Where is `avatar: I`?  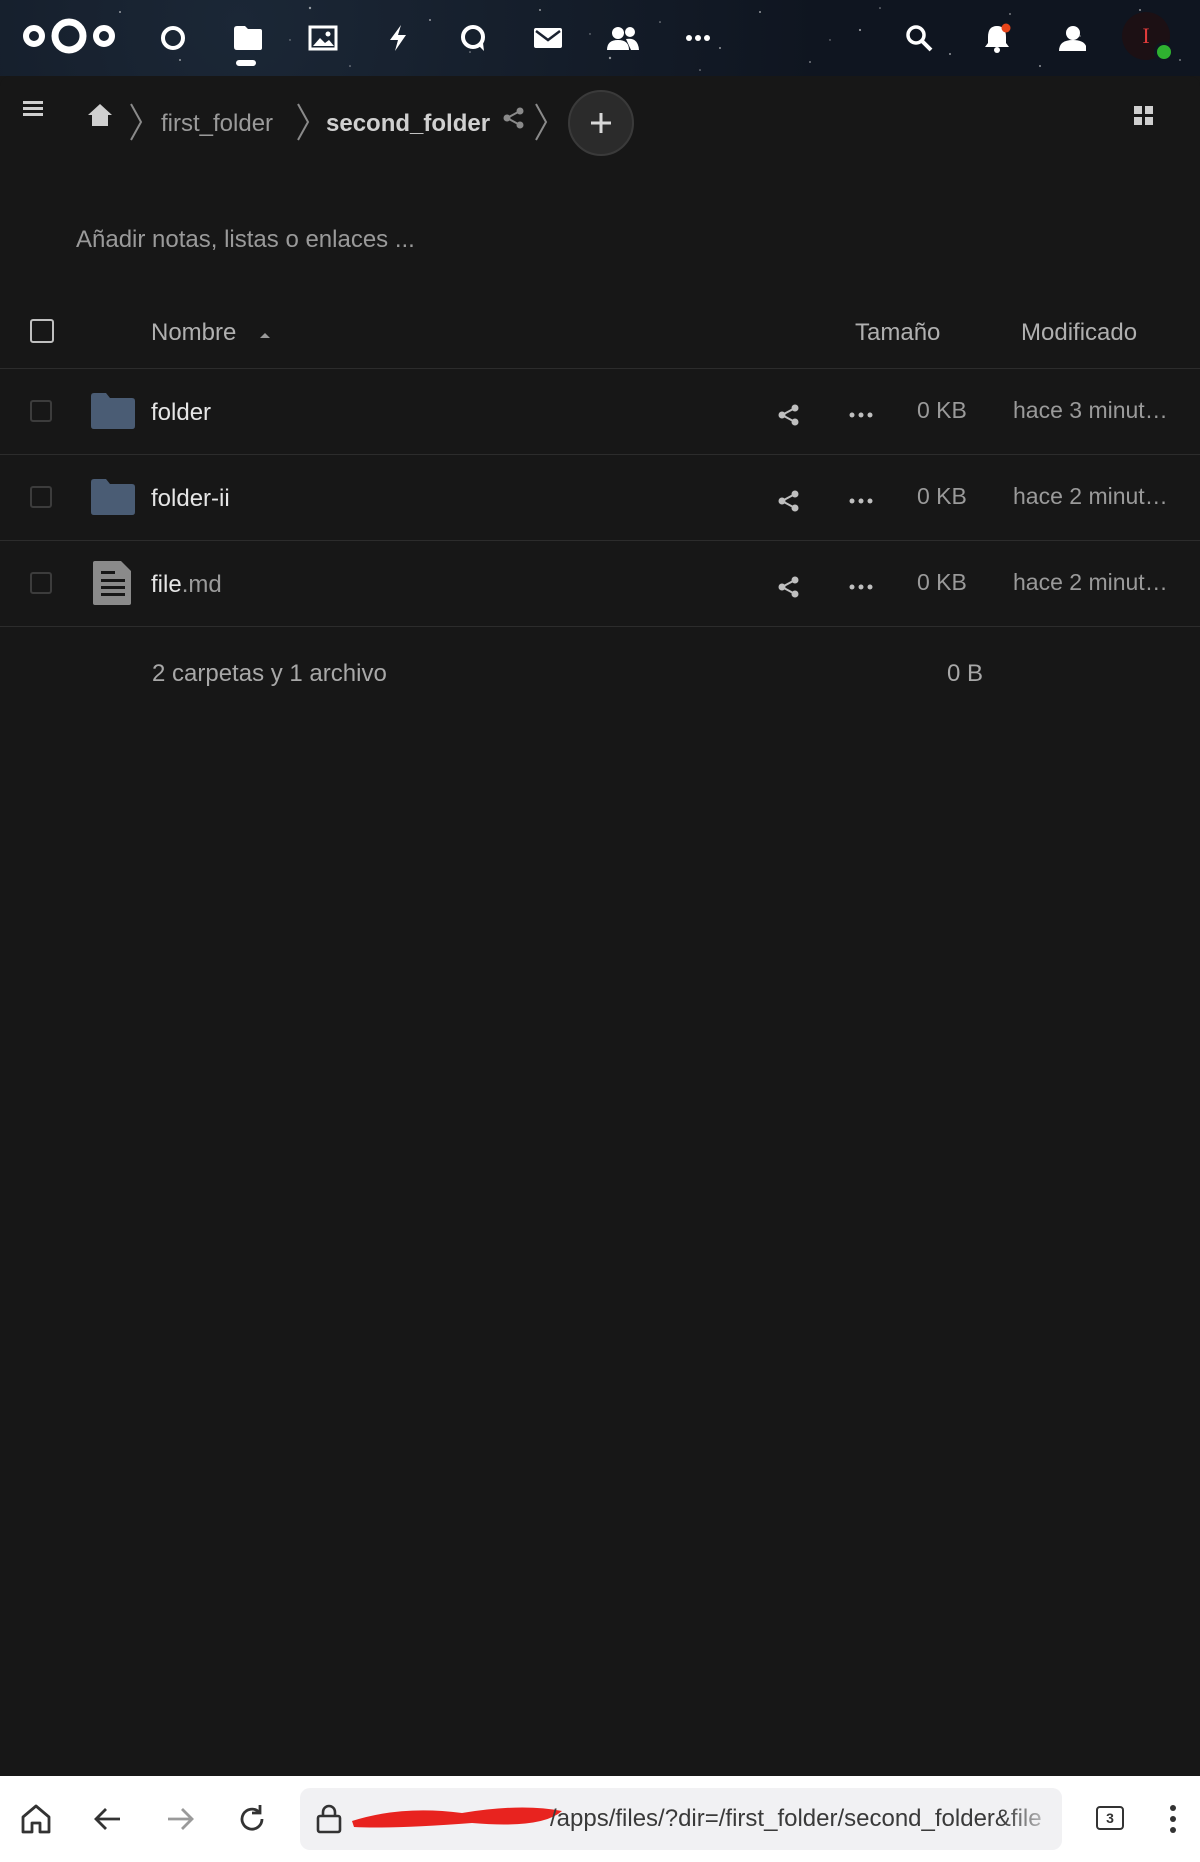 avatar: I is located at coordinates (1148, 37).